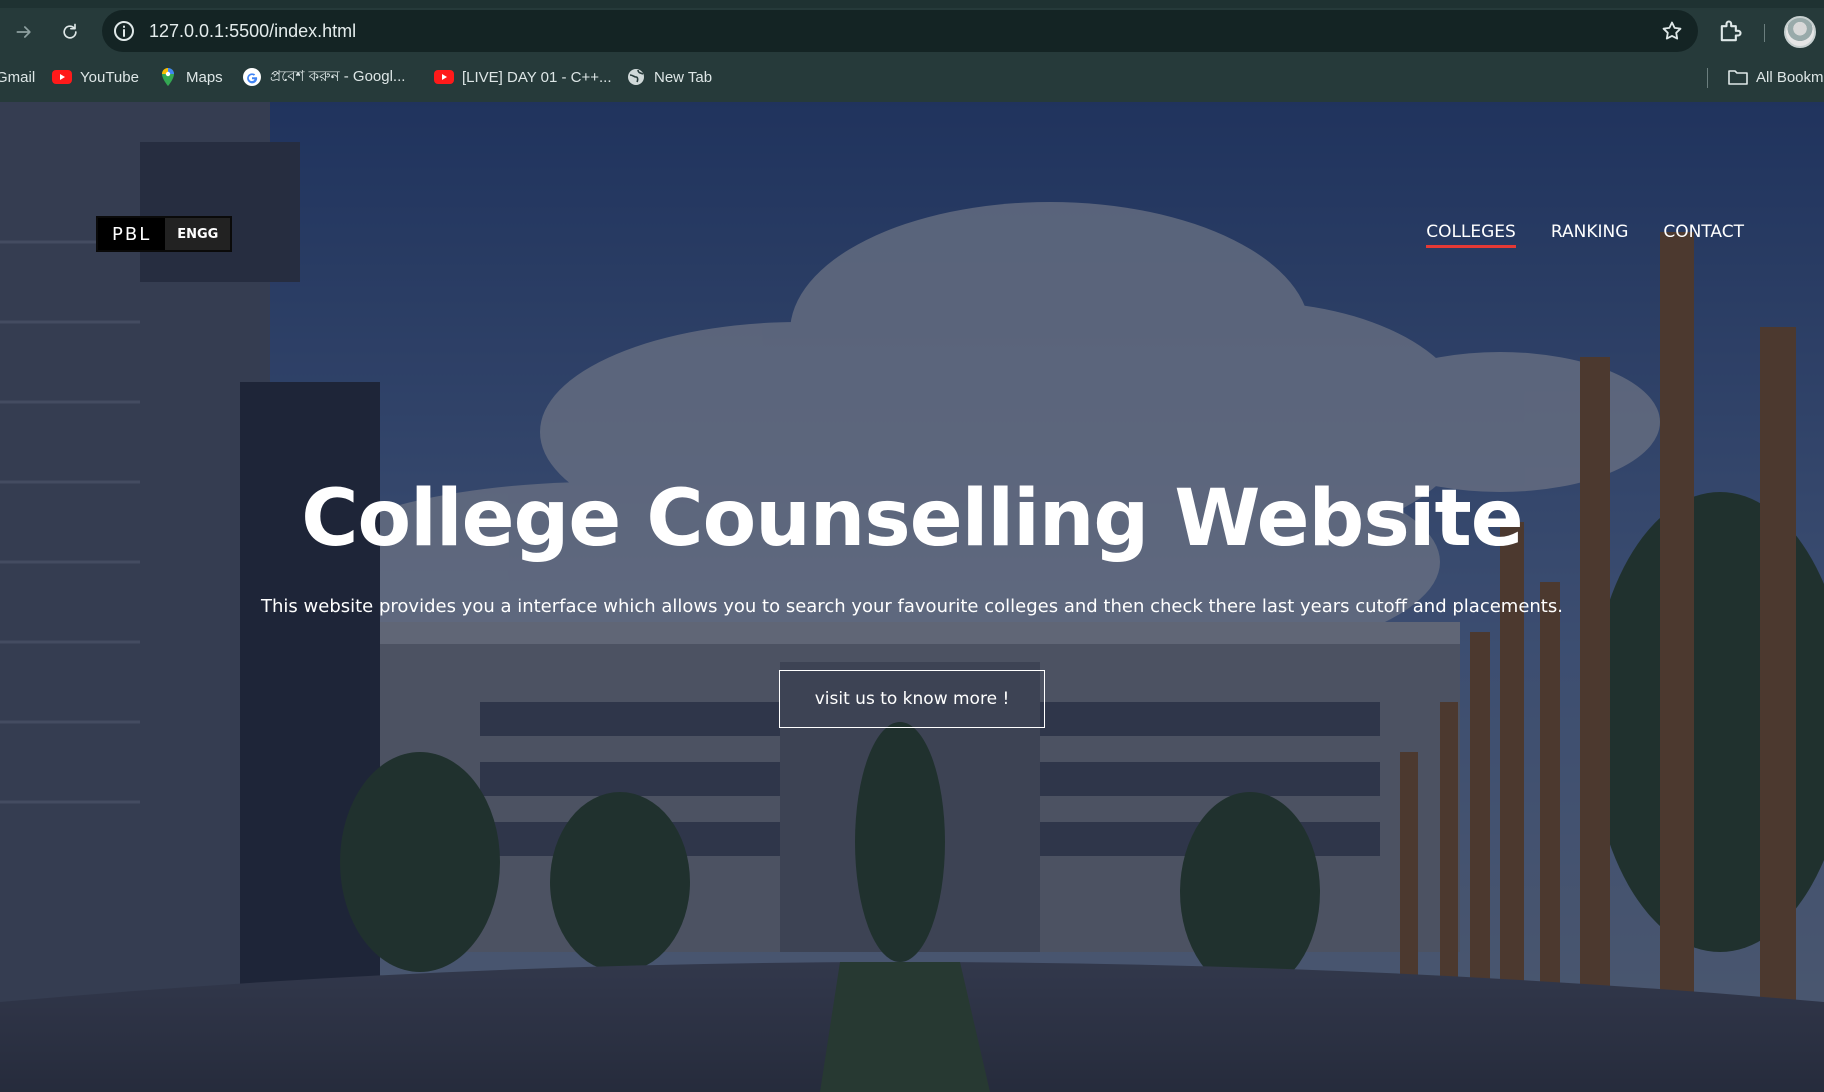 Image resolution: width=1824 pixels, height=1092 pixels. I want to click on arrow-right-icon, so click(23, 32).